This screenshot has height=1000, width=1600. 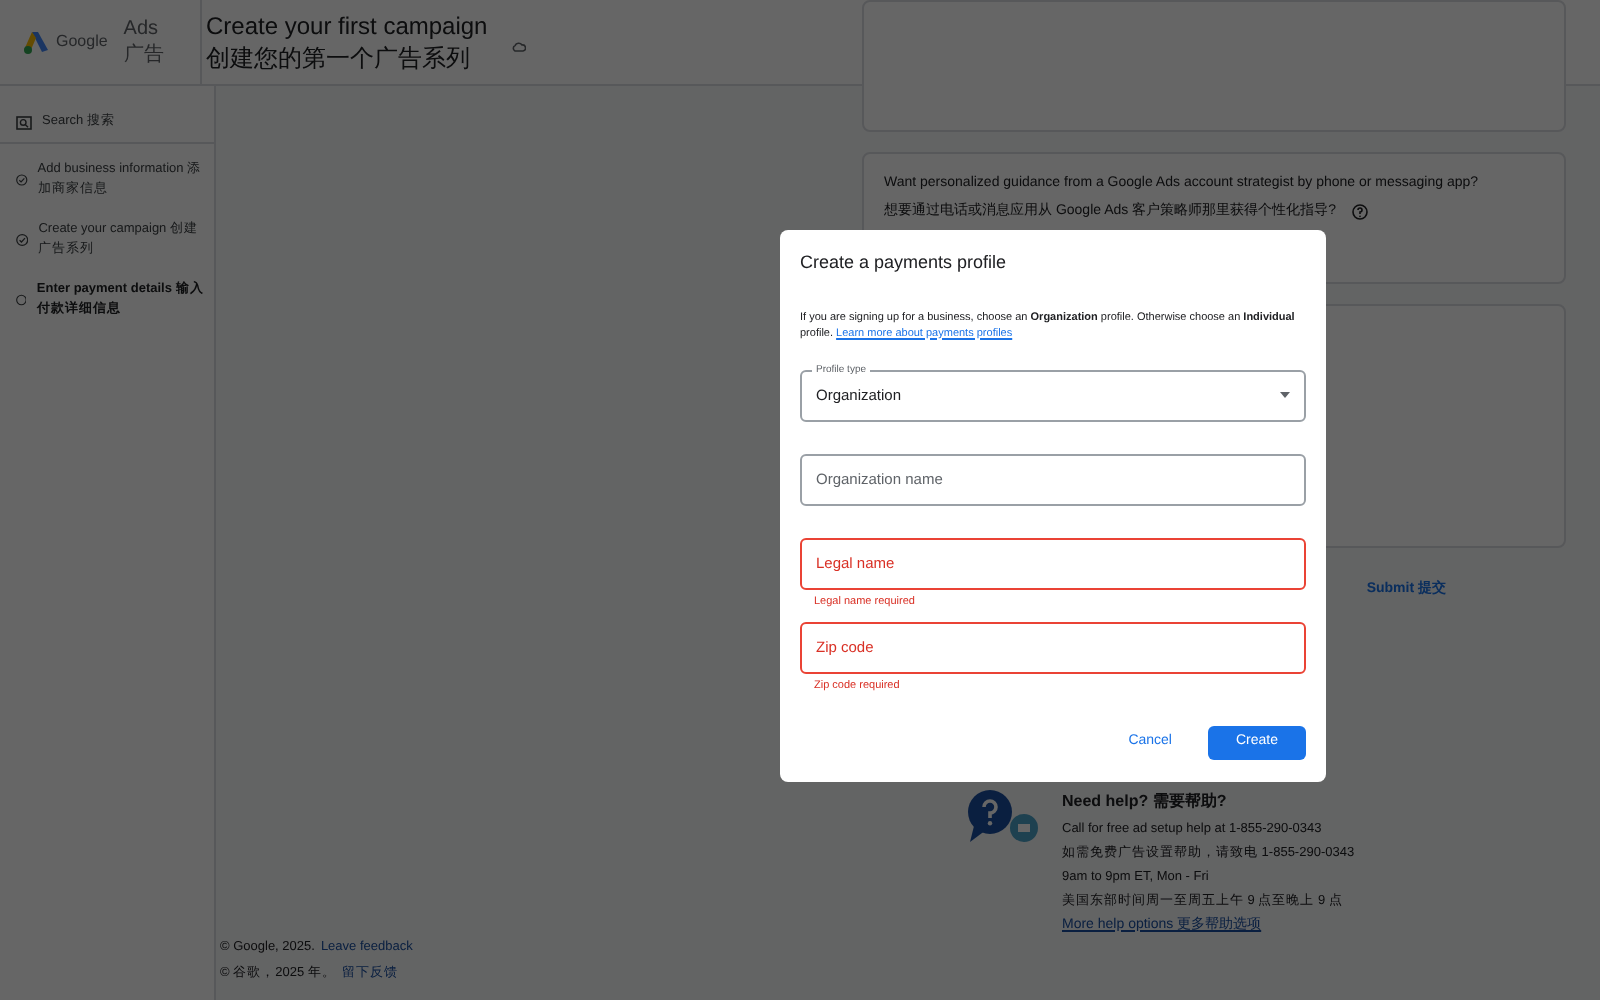 What do you see at coordinates (1145, 801) in the screenshot?
I see `help-title: Need help? 需要帮助?` at bounding box center [1145, 801].